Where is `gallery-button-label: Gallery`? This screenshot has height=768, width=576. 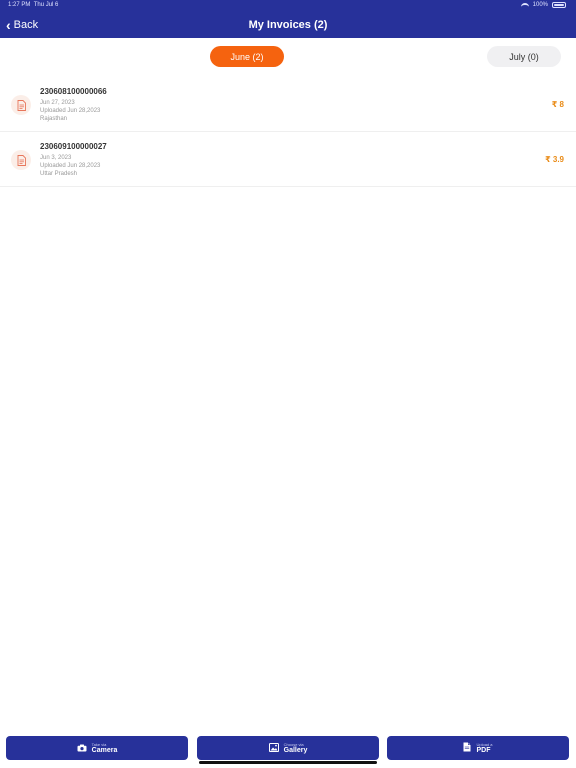
gallery-button-label: Gallery is located at coordinates (295, 750).